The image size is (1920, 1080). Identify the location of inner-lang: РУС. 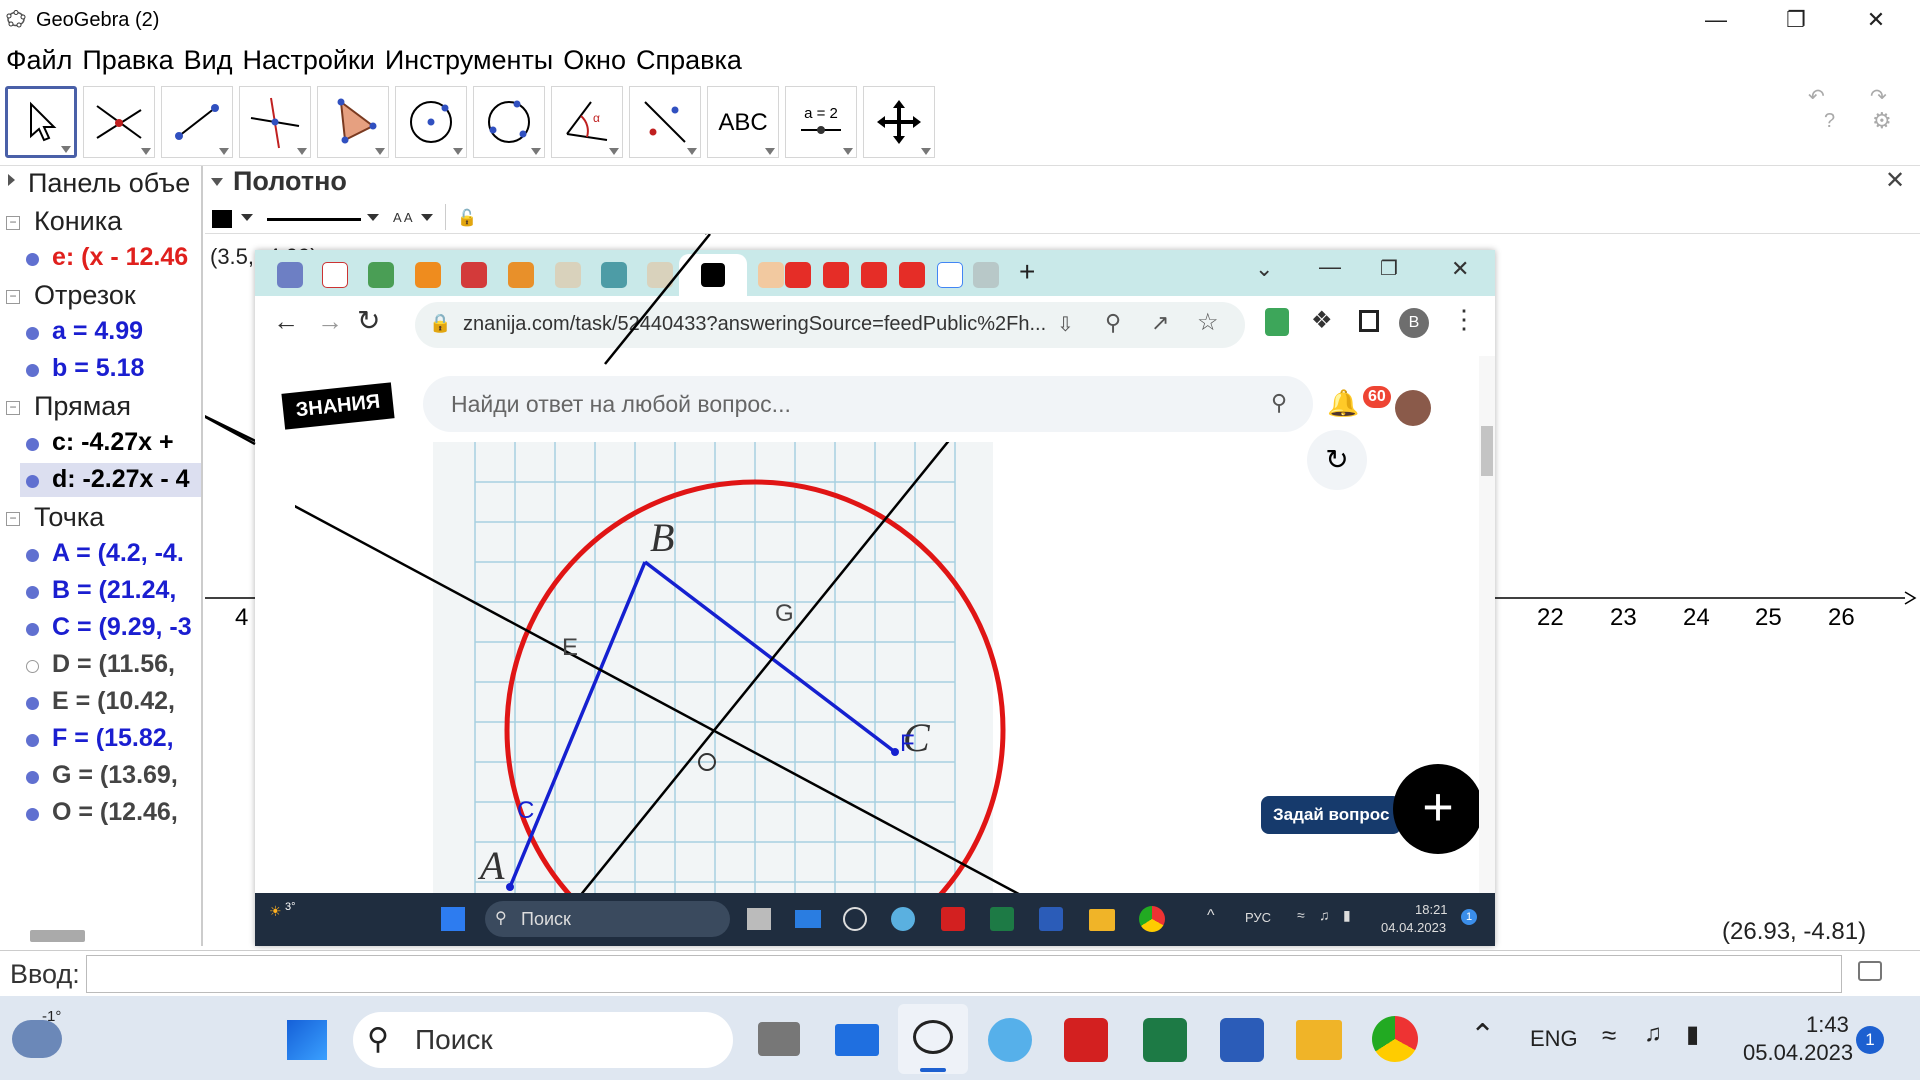
(1258, 917).